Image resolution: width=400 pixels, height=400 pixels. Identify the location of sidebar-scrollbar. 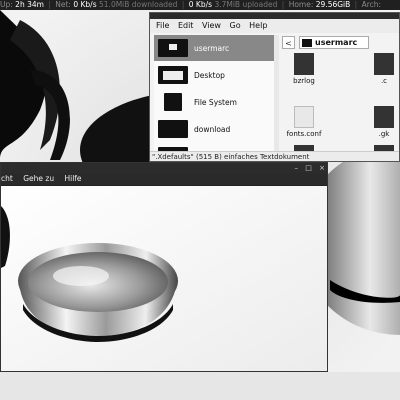
(276, 97).